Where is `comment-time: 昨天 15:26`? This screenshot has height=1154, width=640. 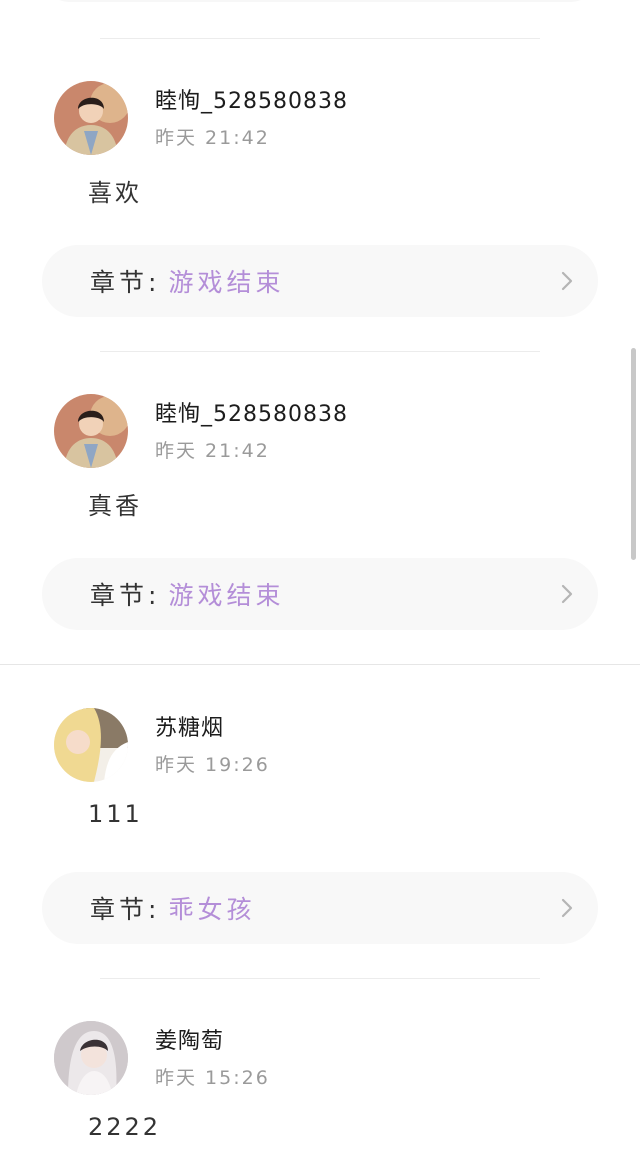
comment-time: 昨天 15:26 is located at coordinates (212, 1078).